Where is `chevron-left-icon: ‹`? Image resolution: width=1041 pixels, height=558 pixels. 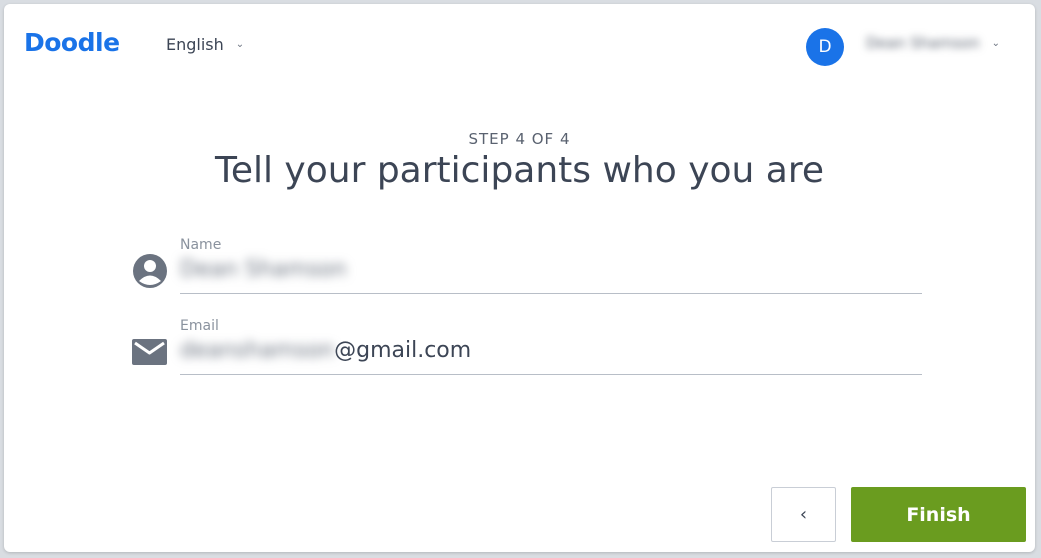 chevron-left-icon: ‹ is located at coordinates (803, 514).